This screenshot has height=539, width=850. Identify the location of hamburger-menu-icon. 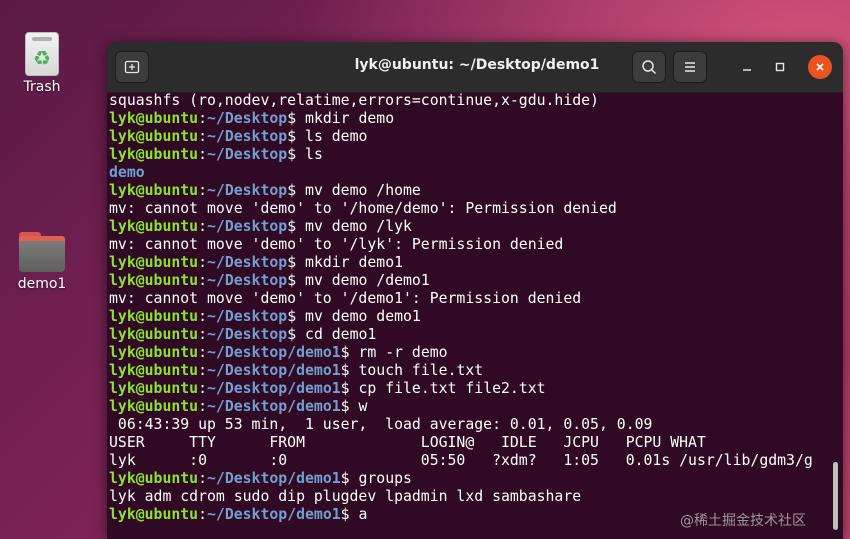
(690, 67).